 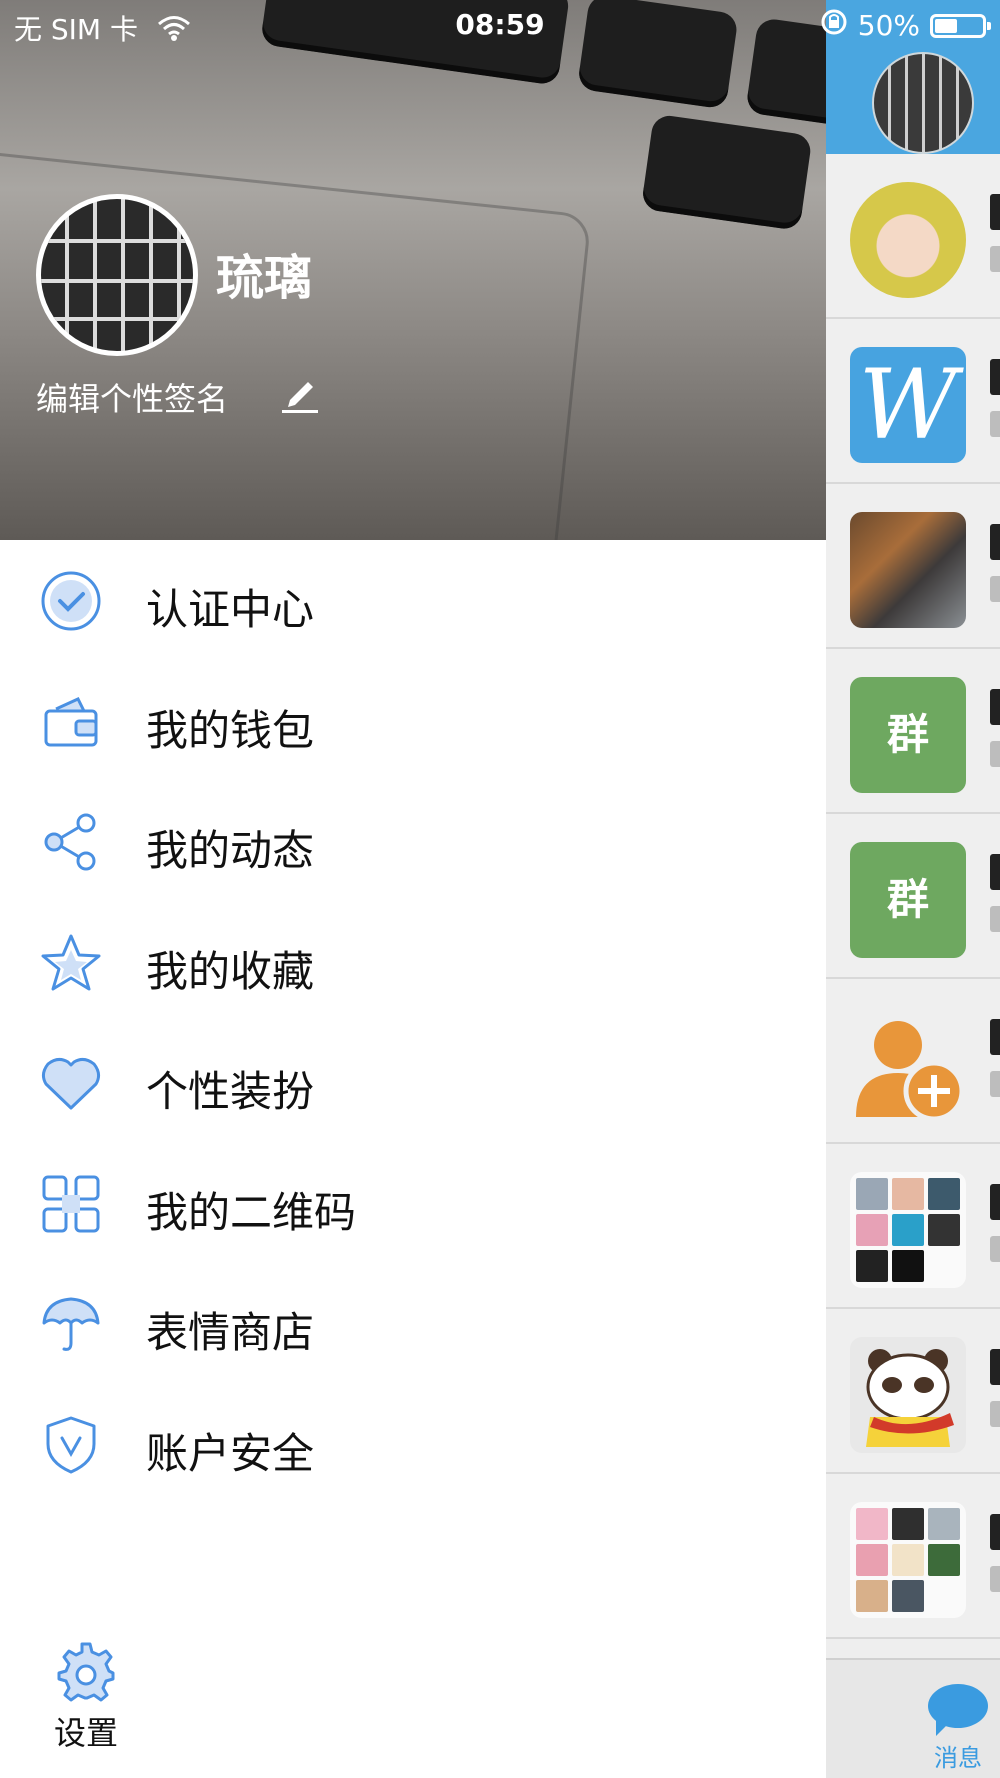 I want to click on menu-item-personalize: 个性装扮, so click(x=413, y=1082).